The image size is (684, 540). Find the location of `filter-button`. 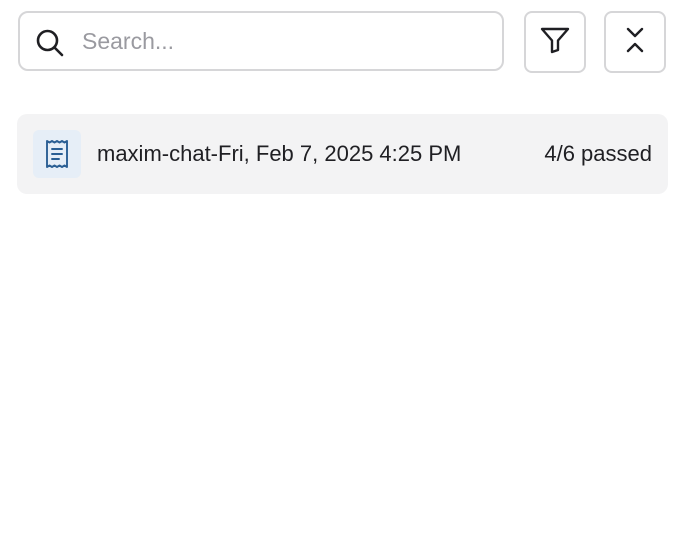

filter-button is located at coordinates (555, 42).